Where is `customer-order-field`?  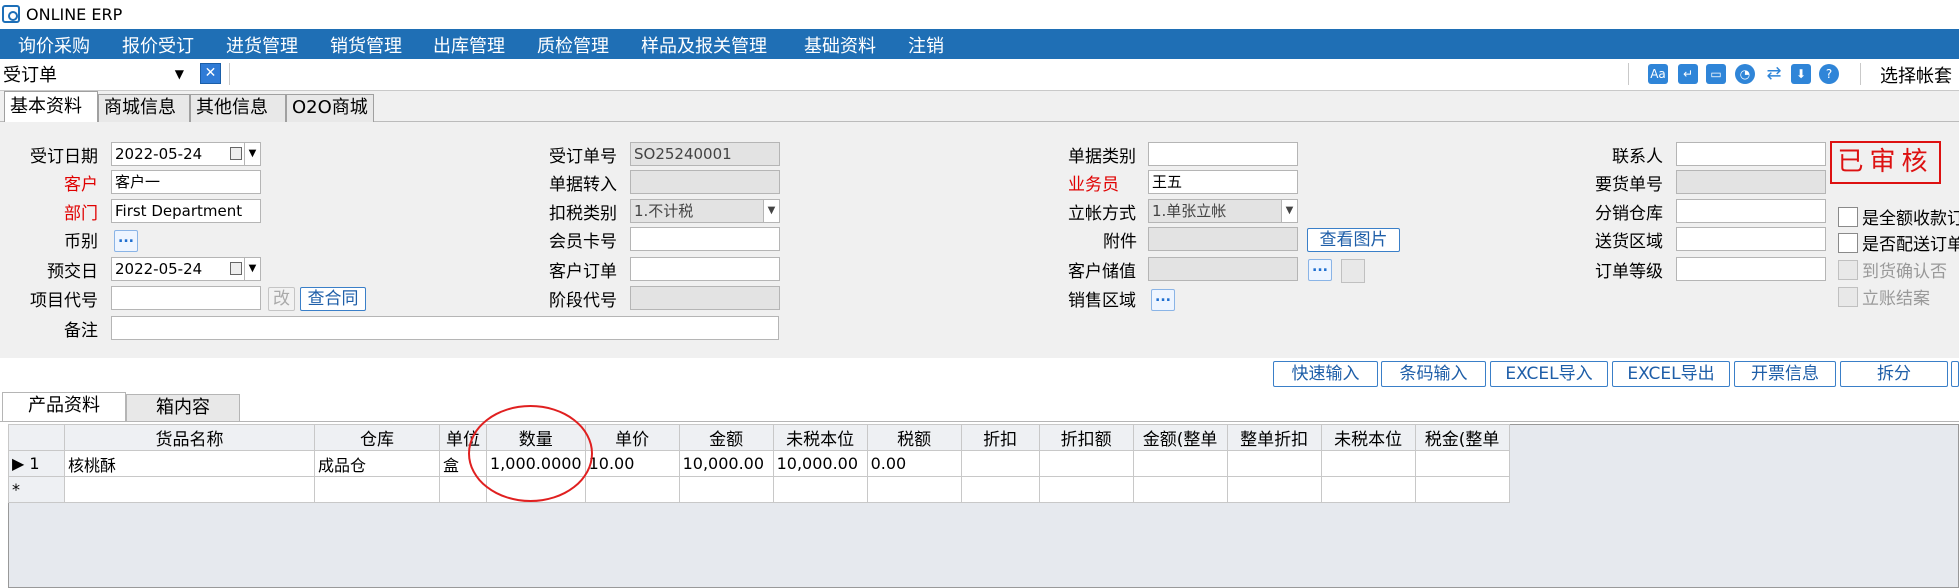 customer-order-field is located at coordinates (705, 269).